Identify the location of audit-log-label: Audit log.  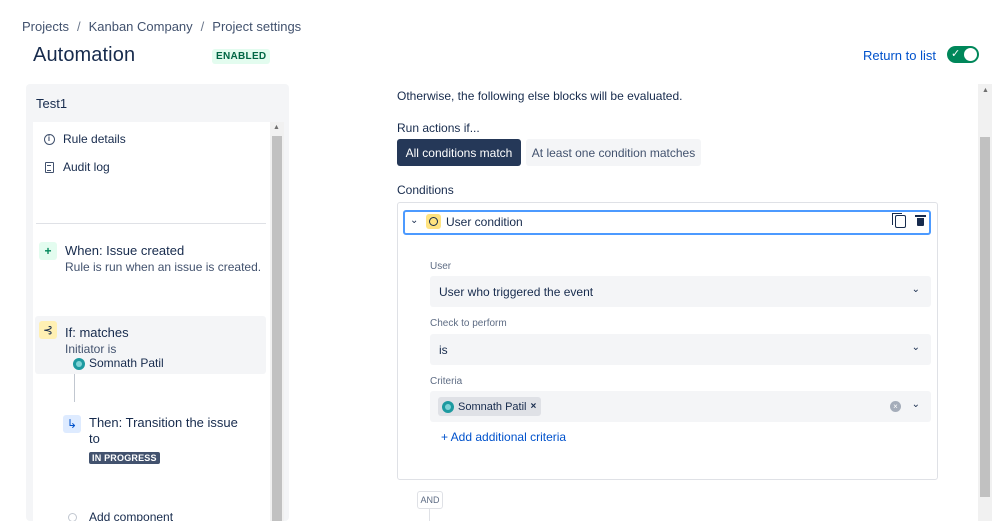
(86, 167).